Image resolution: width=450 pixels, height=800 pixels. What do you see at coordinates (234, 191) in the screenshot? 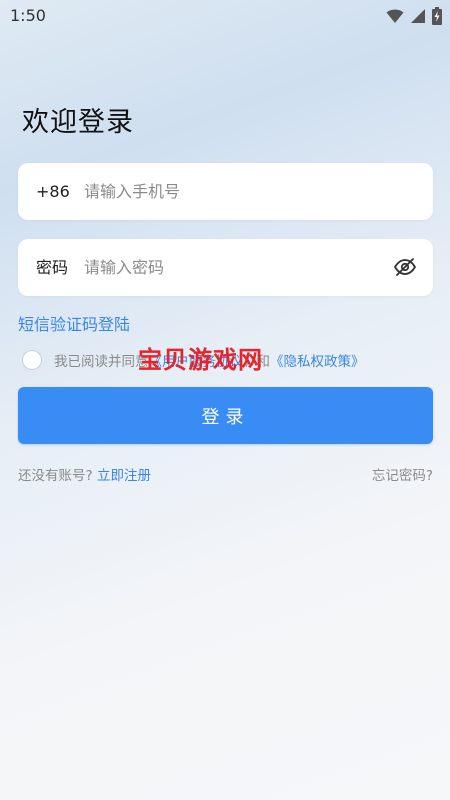
I see `phone-input` at bounding box center [234, 191].